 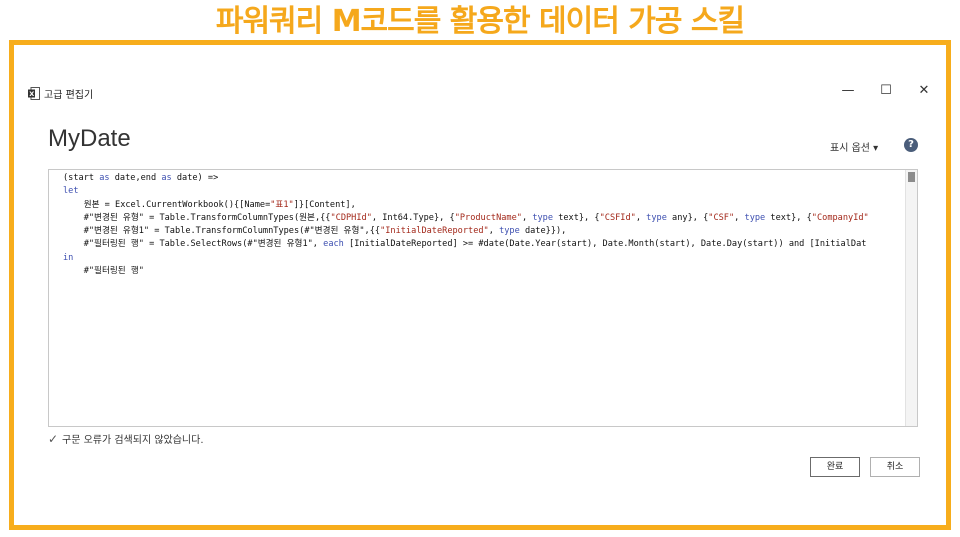 I want to click on minimize-button: —, so click(x=848, y=91).